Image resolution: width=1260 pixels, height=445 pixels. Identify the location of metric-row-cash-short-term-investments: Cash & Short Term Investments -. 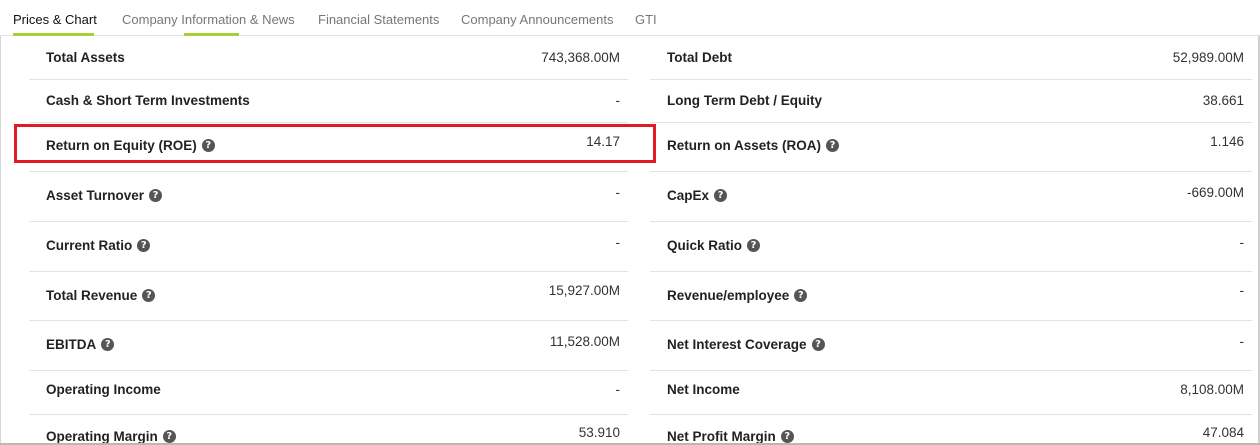
(328, 101).